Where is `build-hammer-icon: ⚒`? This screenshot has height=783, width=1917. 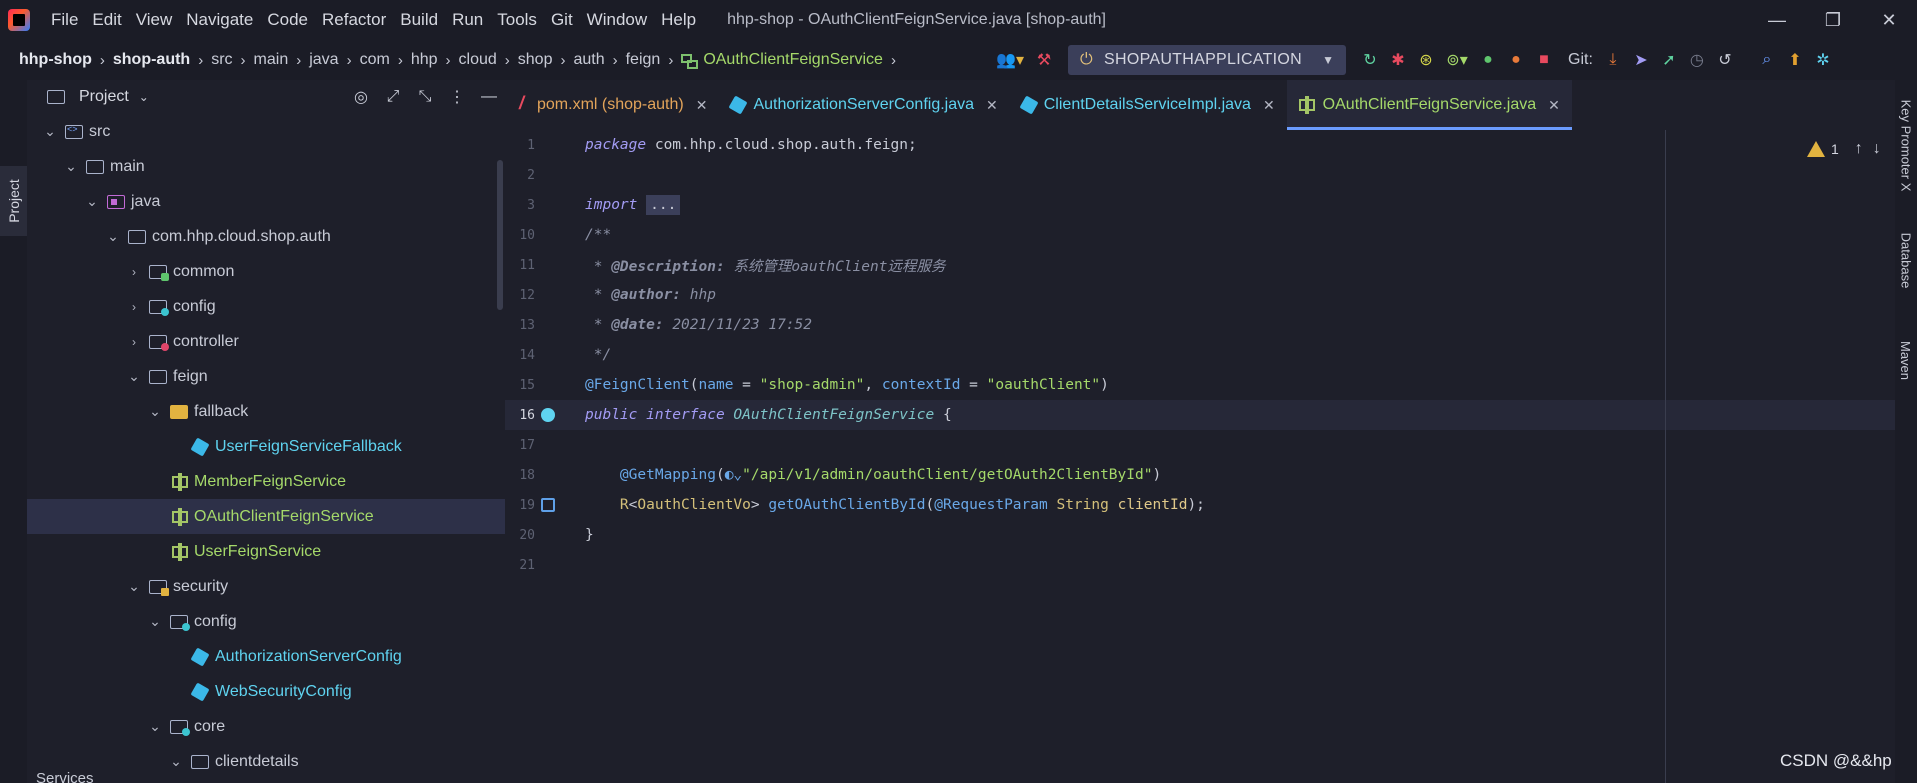 build-hammer-icon: ⚒ is located at coordinates (1044, 60).